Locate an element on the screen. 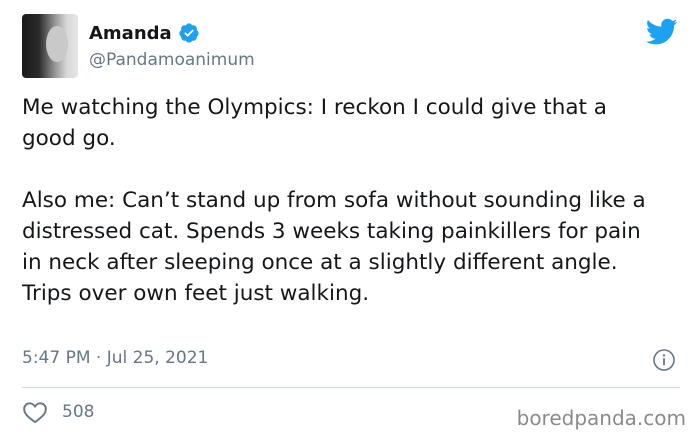  avatar-face is located at coordinates (57, 44).